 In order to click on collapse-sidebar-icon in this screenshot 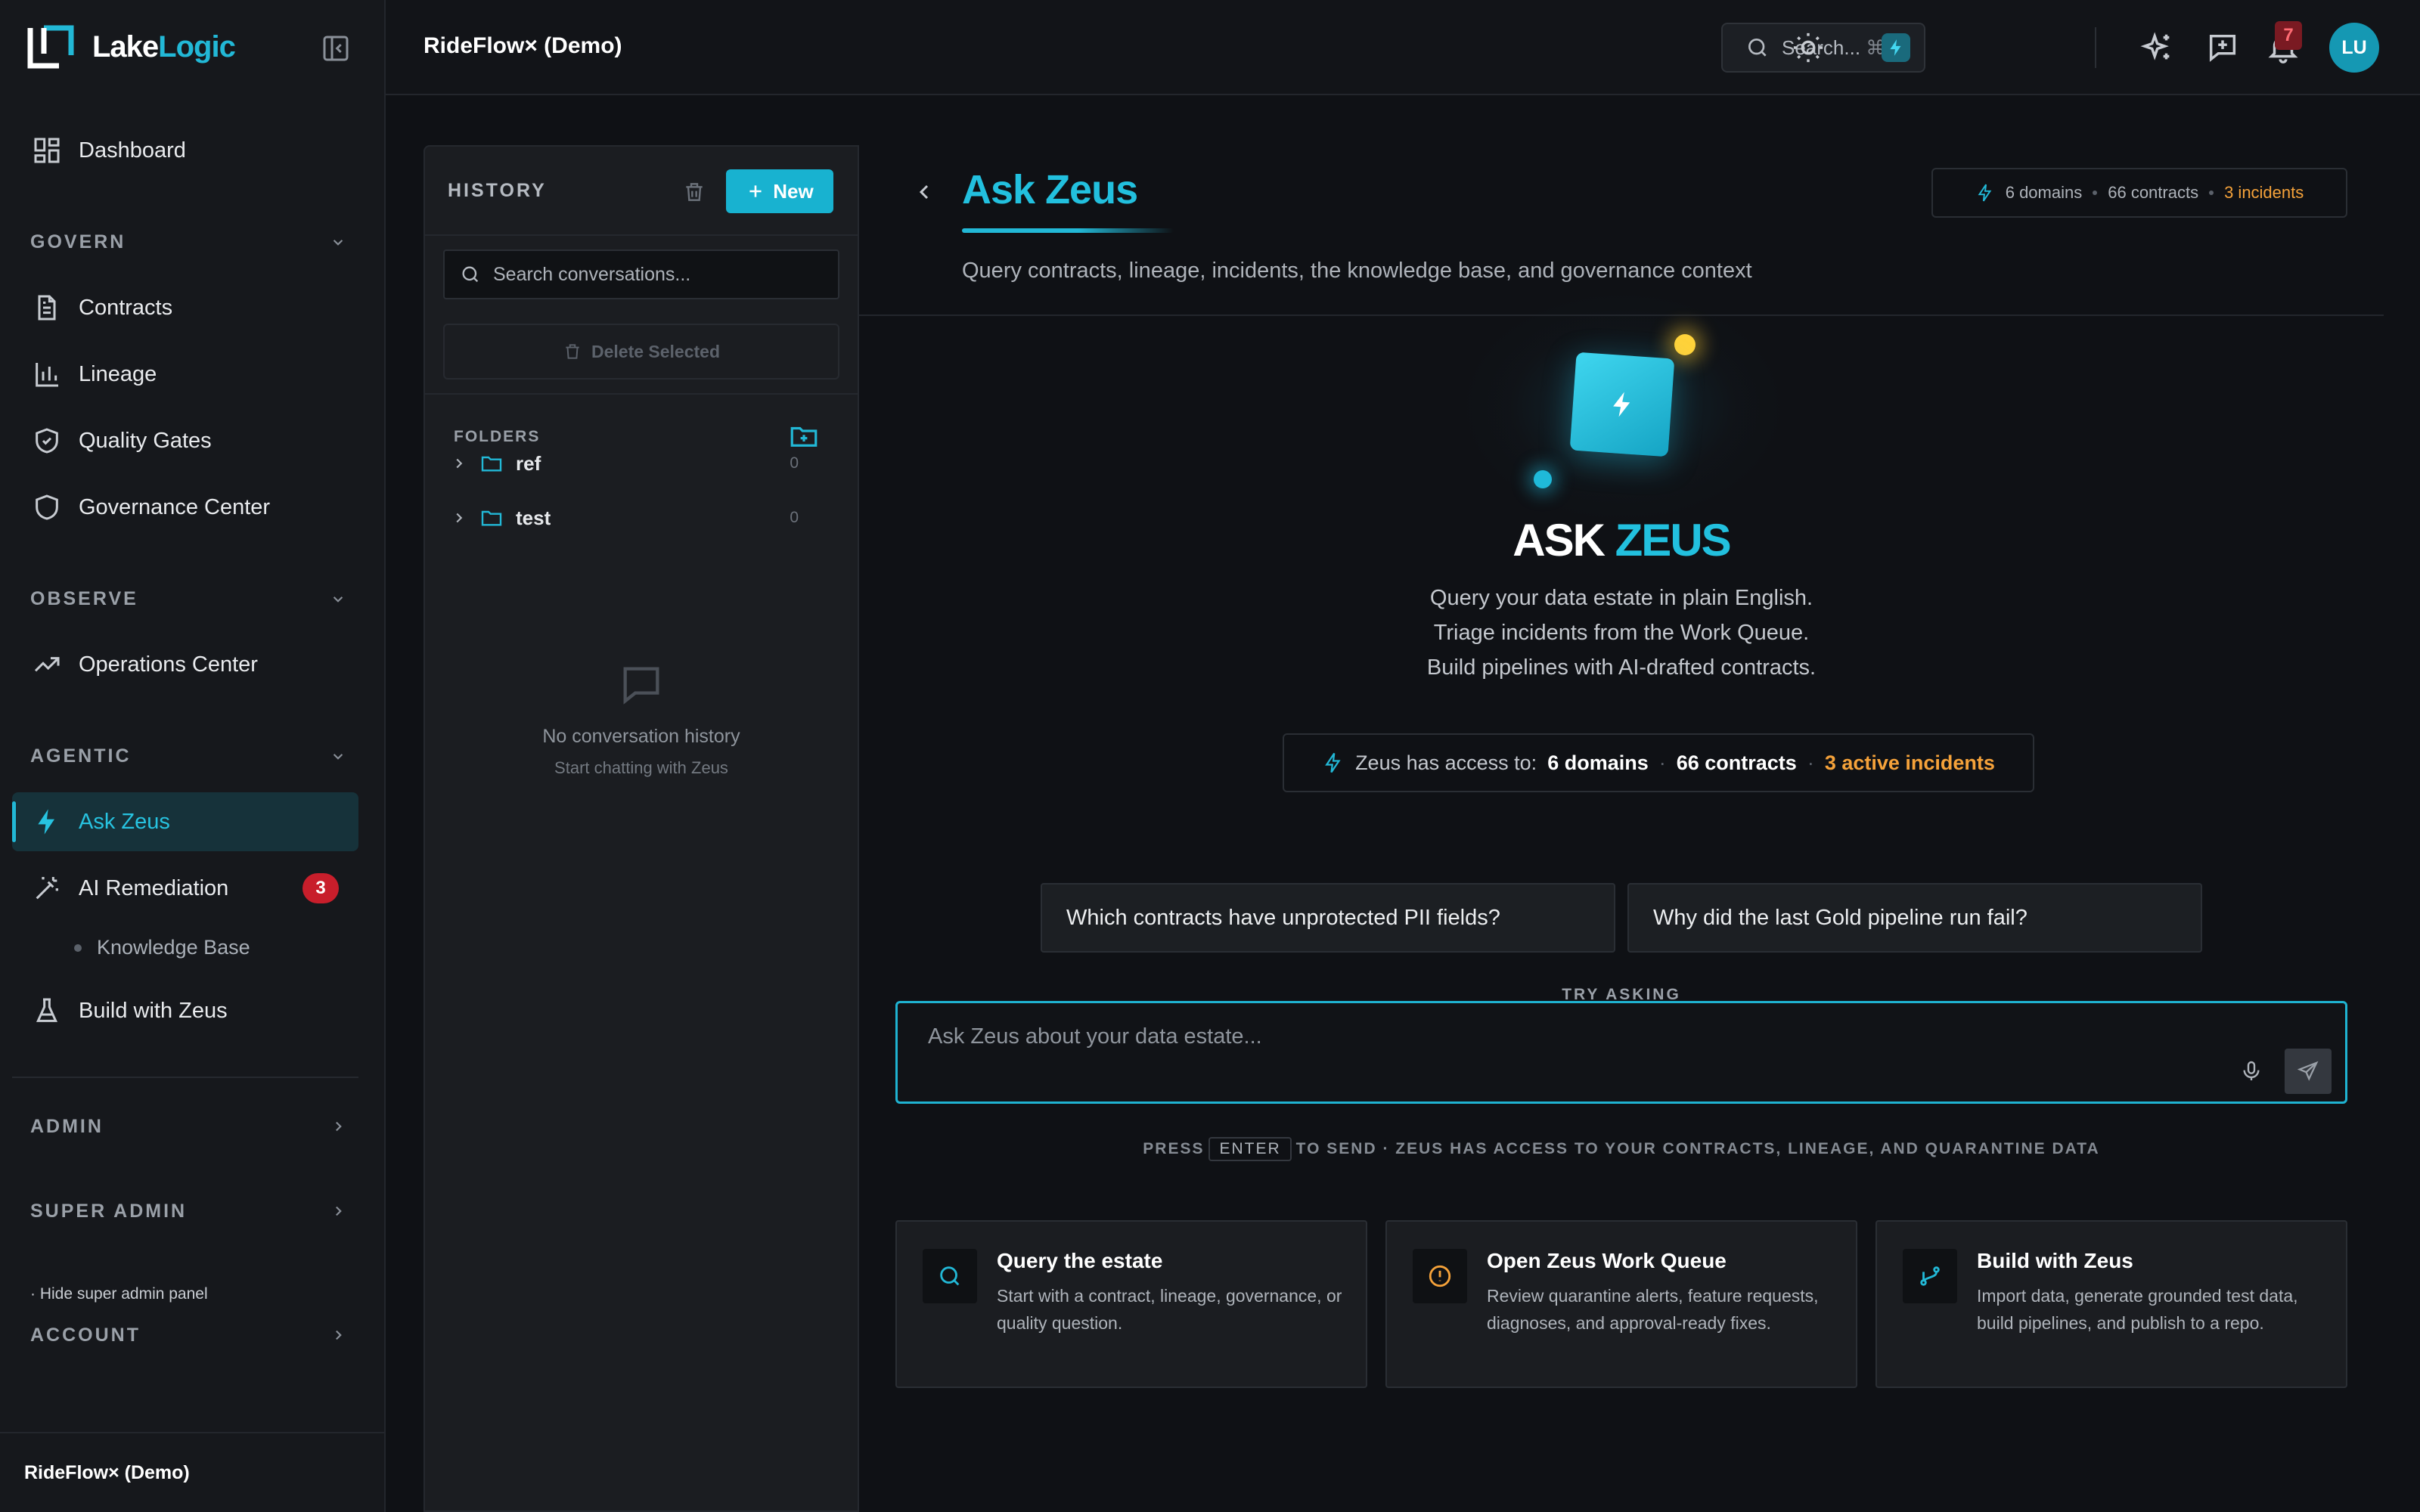, I will do `click(336, 48)`.